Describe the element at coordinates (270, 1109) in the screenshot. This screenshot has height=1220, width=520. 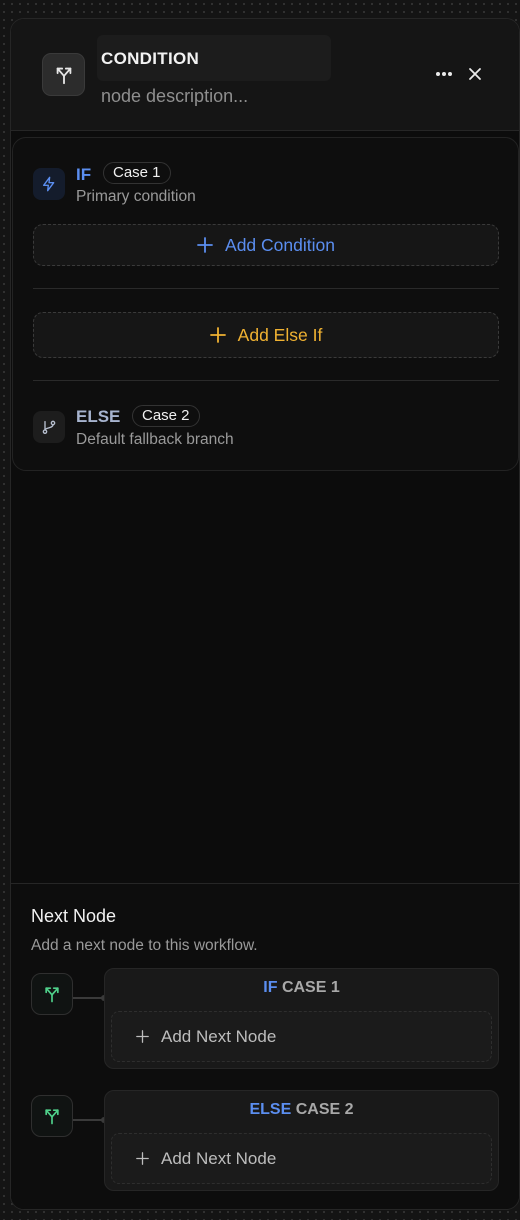
I see `target-keyword: ELSE` at that location.